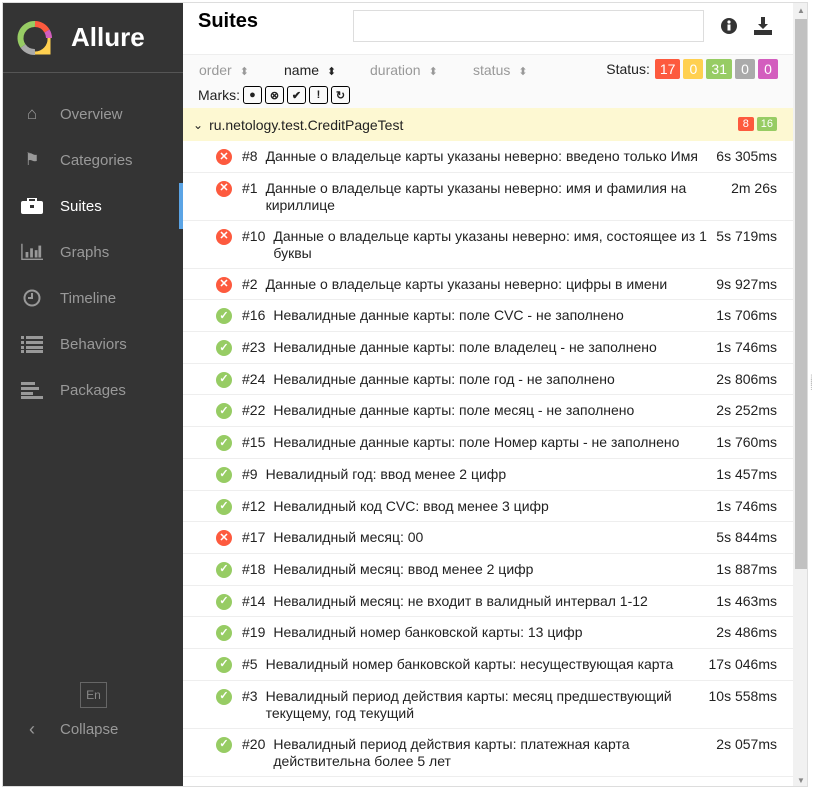 The width and height of the screenshot is (820, 789). I want to click on test-name: Невалидный год: ввод менее 2 цифр, so click(386, 473).